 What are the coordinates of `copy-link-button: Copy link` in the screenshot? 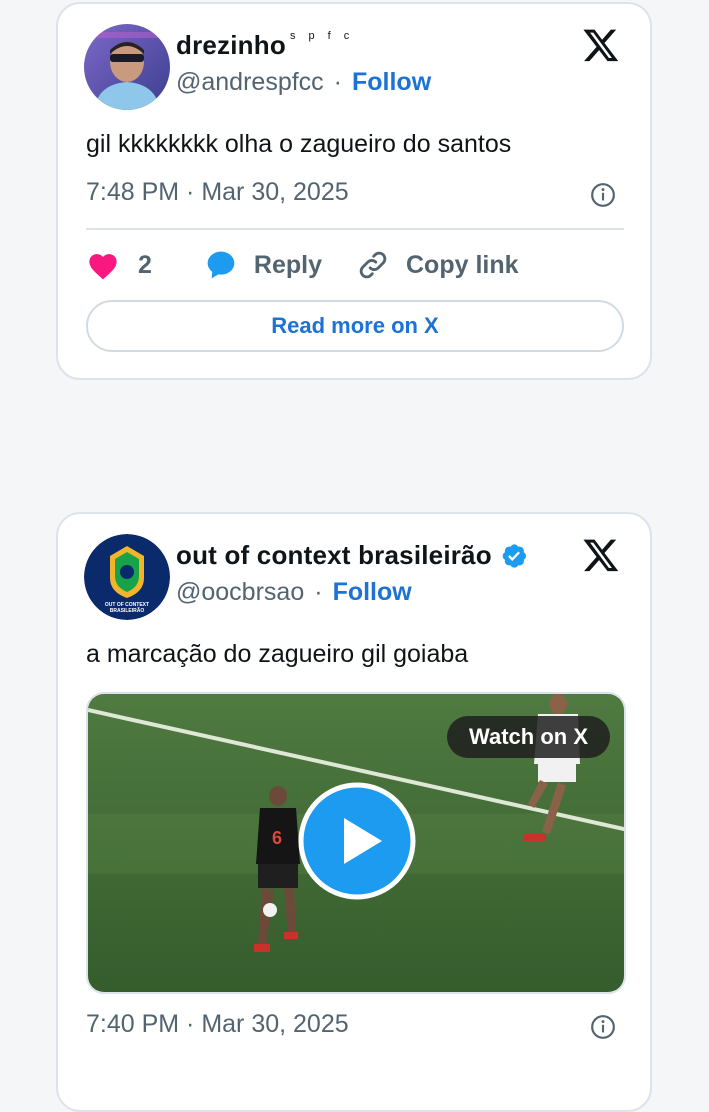 It's located at (437, 265).